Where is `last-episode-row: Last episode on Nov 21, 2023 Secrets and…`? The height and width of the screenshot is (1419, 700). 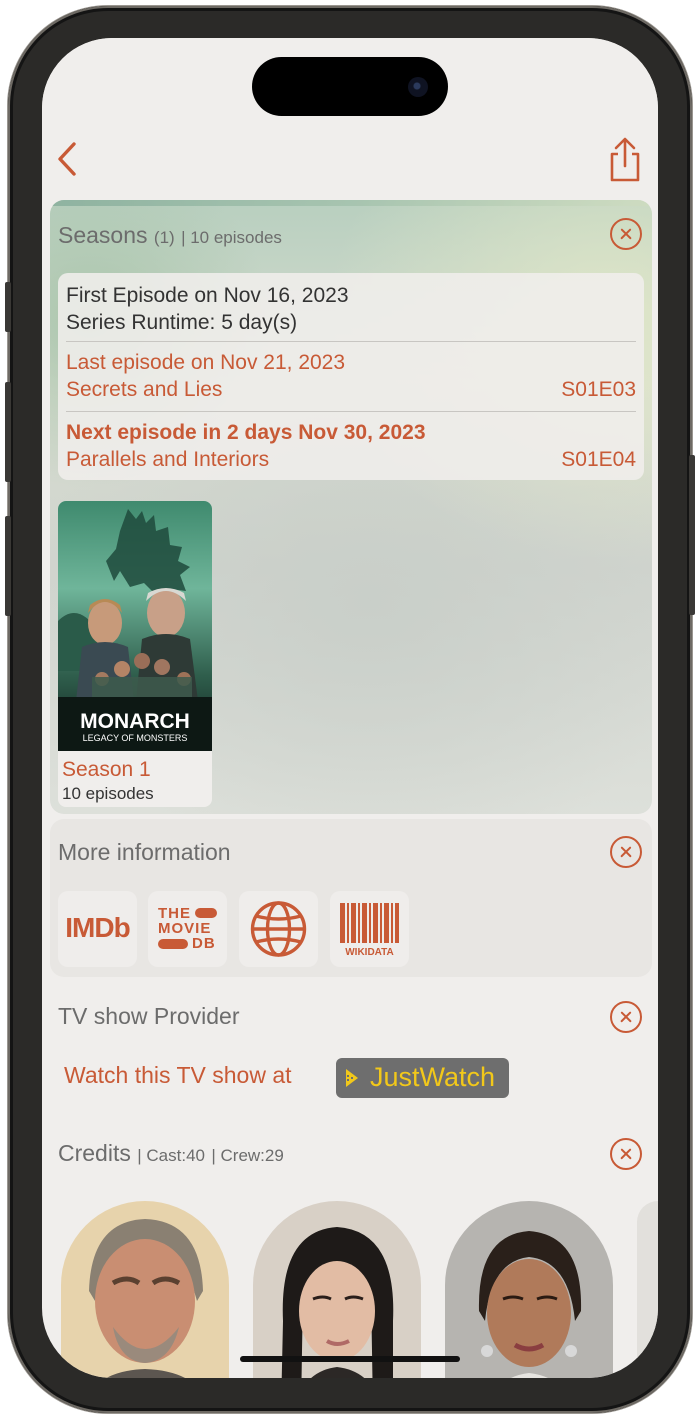 last-episode-row: Last episode on Nov 21, 2023 Secrets and… is located at coordinates (351, 376).